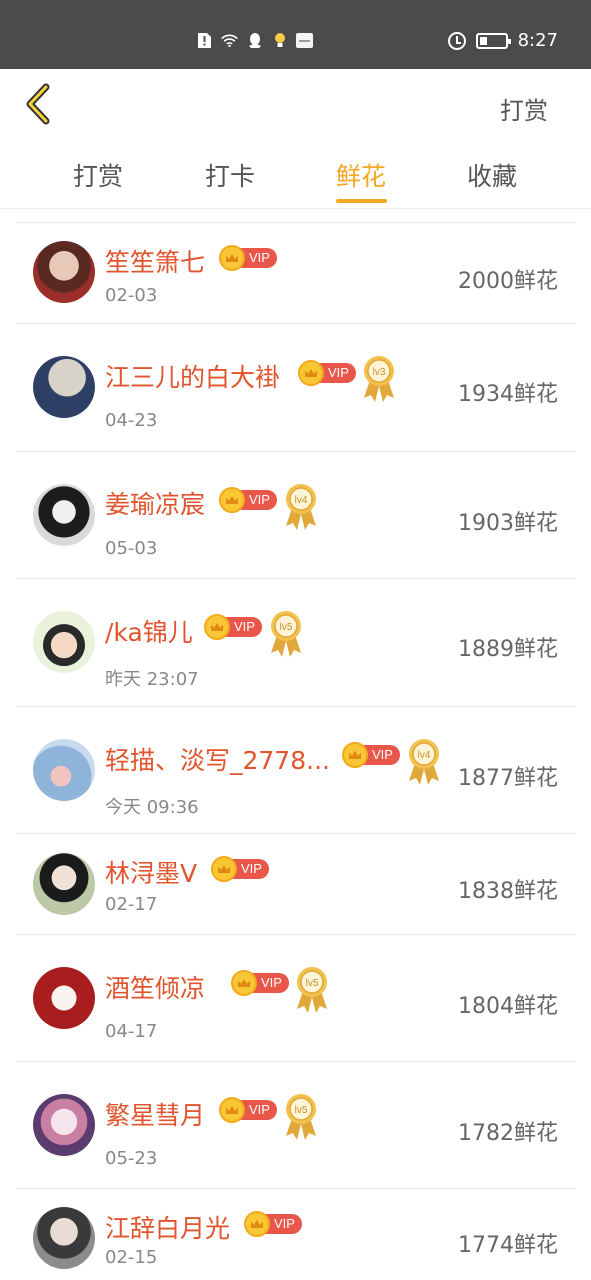 The image size is (591, 1280). I want to click on flower-amount: 1889鲜花, so click(508, 649).